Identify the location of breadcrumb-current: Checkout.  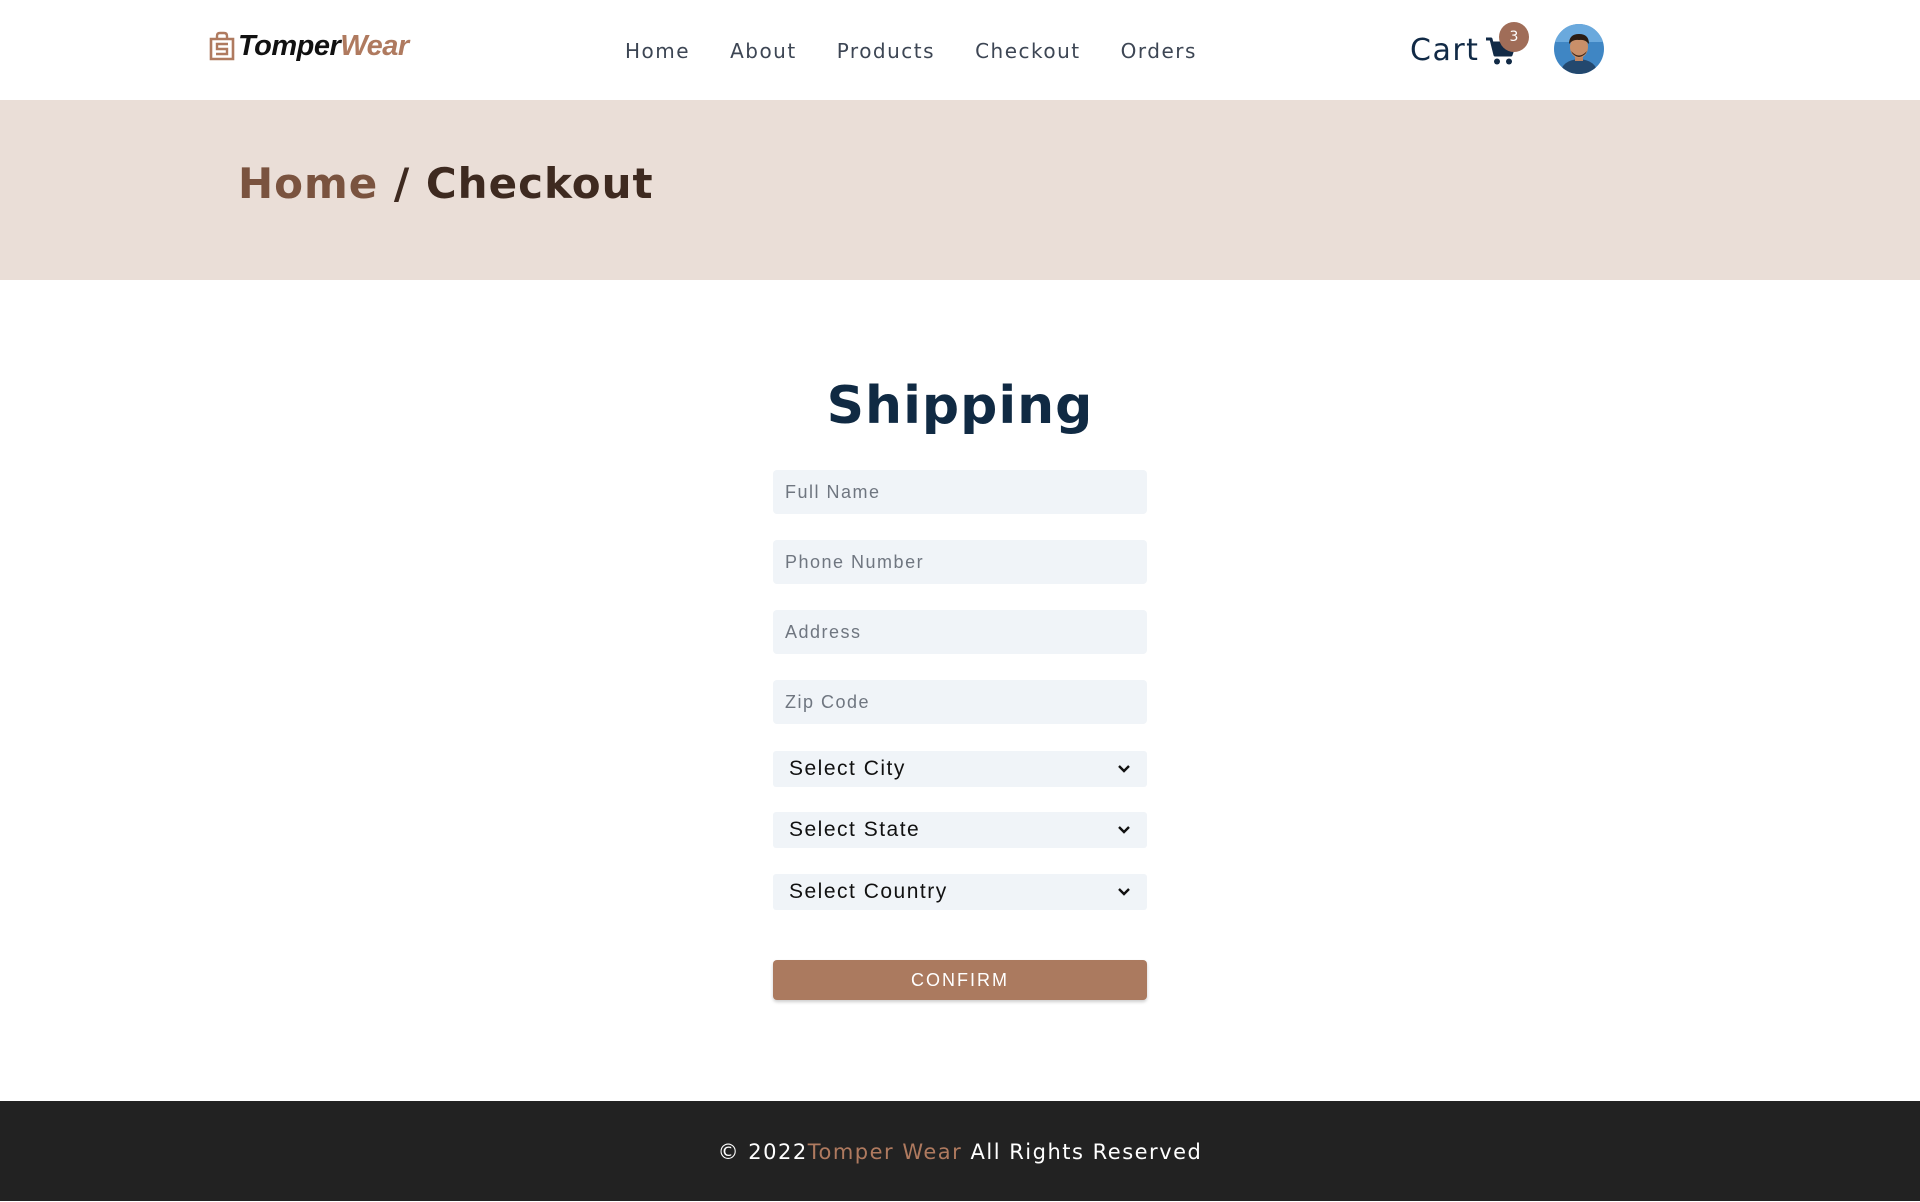
(539, 183).